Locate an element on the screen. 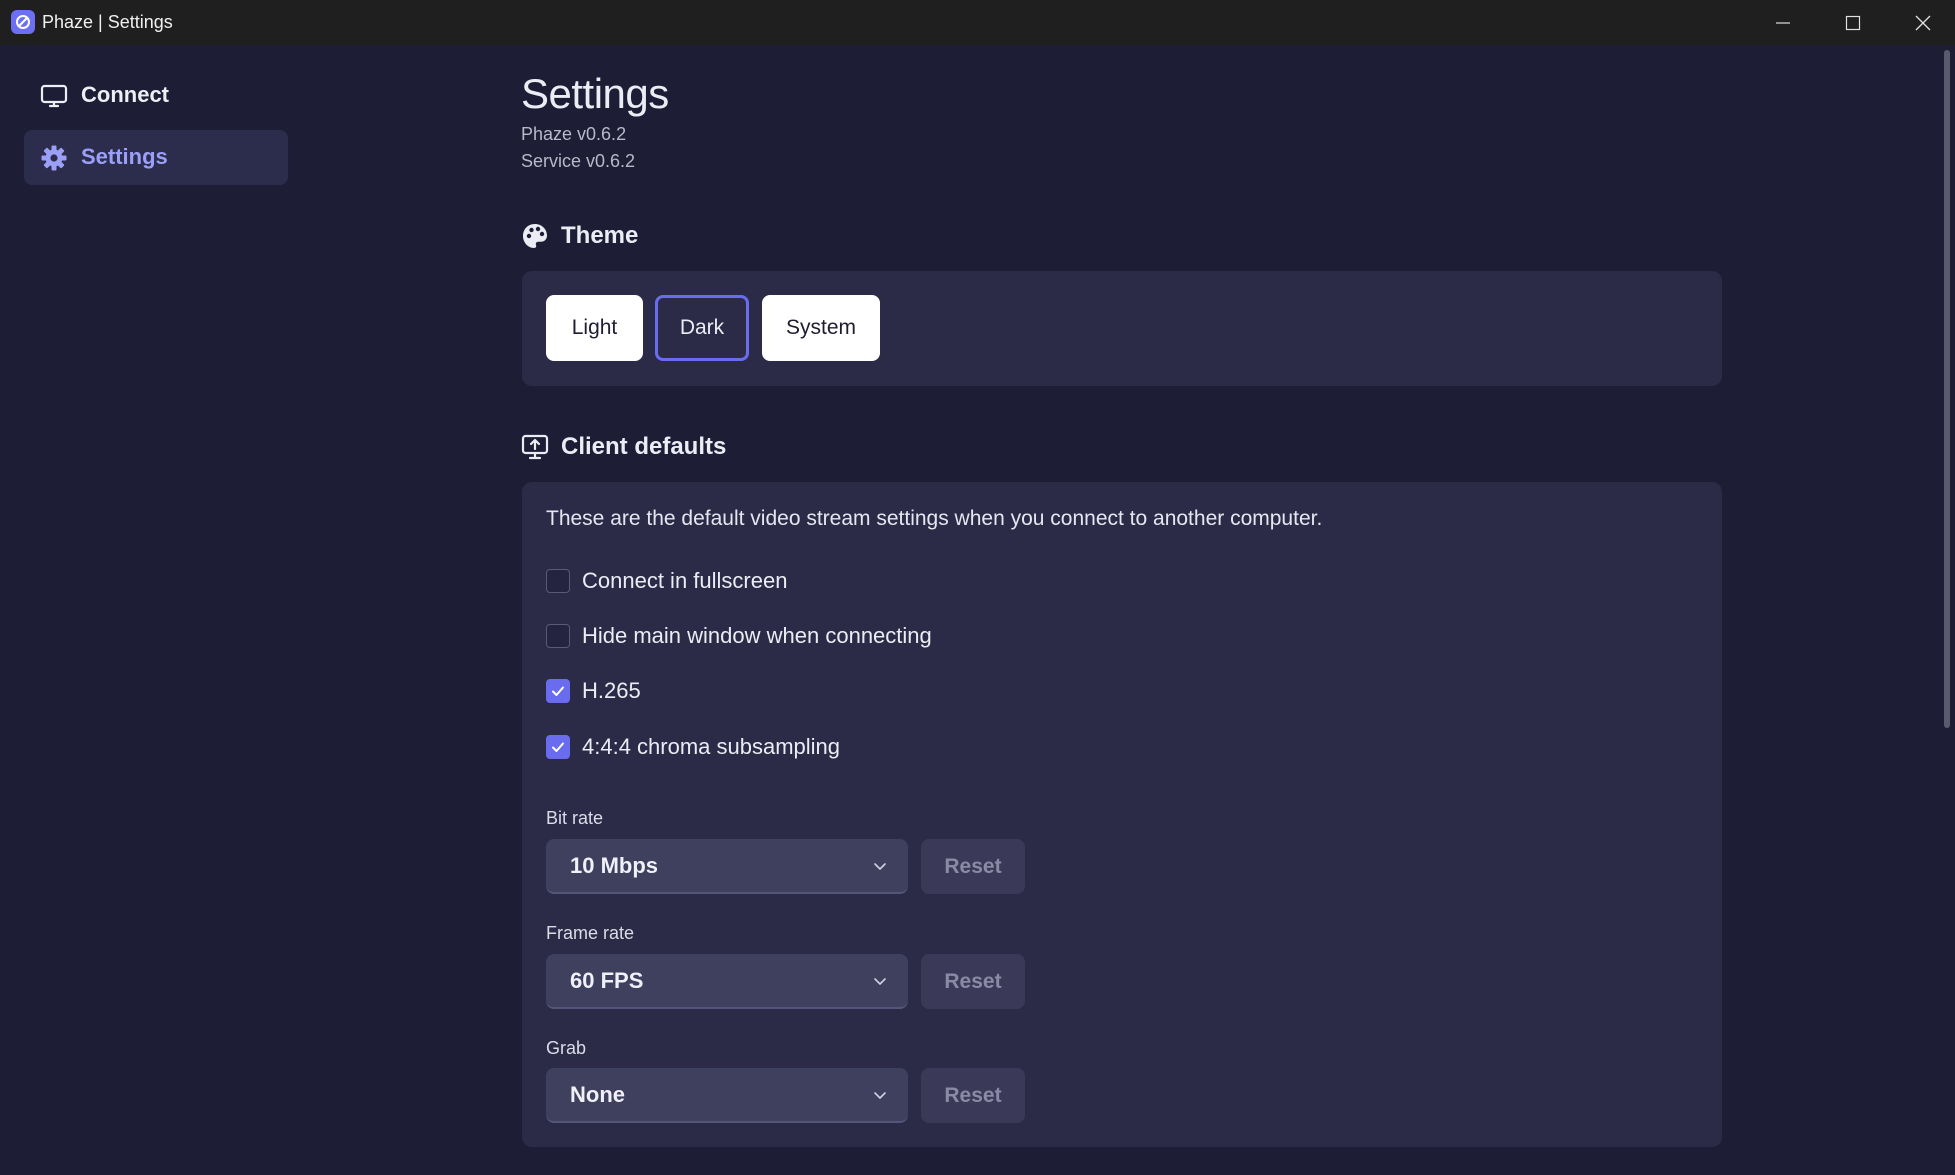 Image resolution: width=1955 pixels, height=1175 pixels. monitor-icon is located at coordinates (54, 96).